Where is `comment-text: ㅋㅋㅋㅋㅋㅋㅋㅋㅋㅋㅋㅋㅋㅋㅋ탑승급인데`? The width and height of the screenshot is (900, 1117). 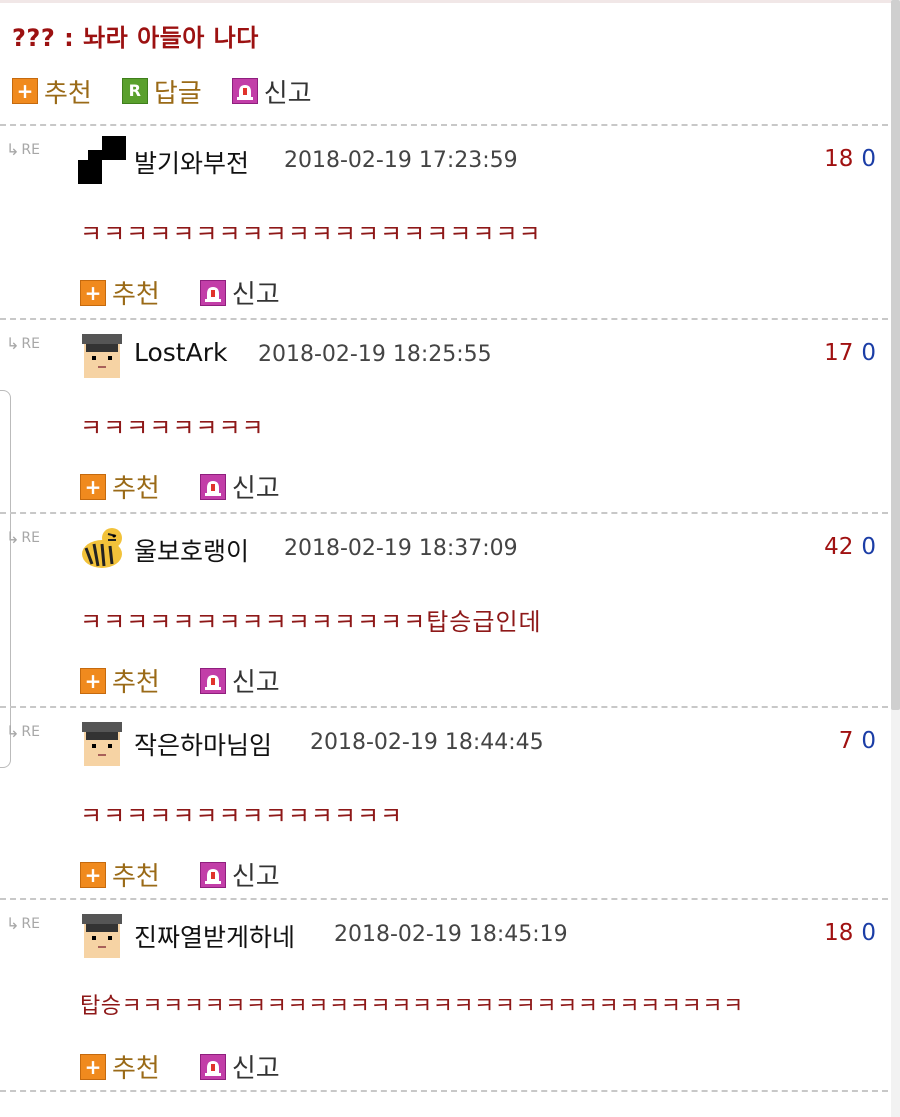 comment-text: ㅋㅋㅋㅋㅋㅋㅋㅋㅋㅋㅋㅋㅋㅋㅋ탑승급인데 is located at coordinates (311, 622).